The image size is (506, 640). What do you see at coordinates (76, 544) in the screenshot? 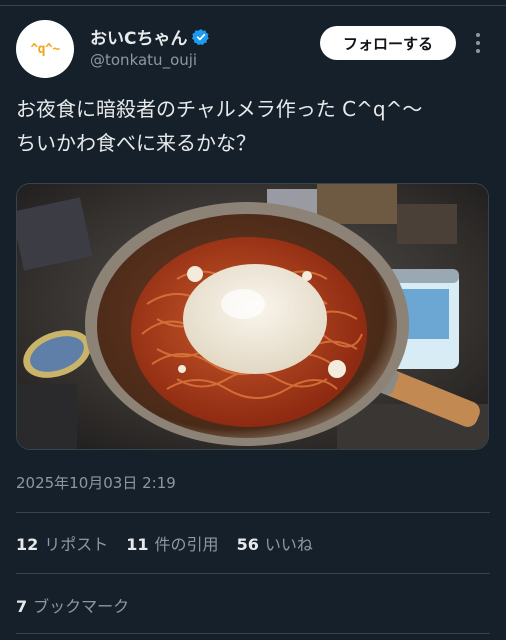
I see `reposts-label: リポスト` at bounding box center [76, 544].